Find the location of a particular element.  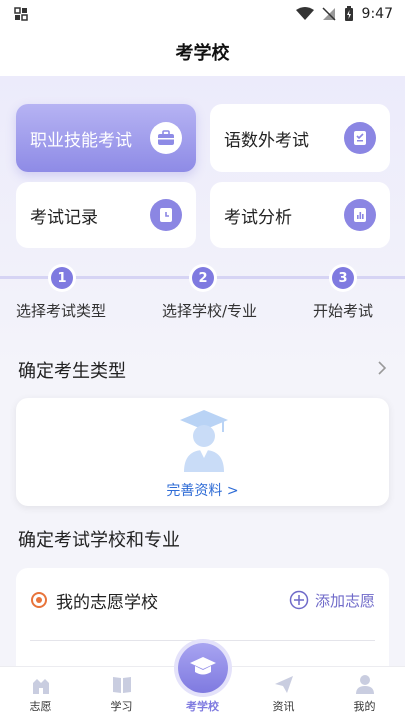

clock-icon is located at coordinates (166, 215).